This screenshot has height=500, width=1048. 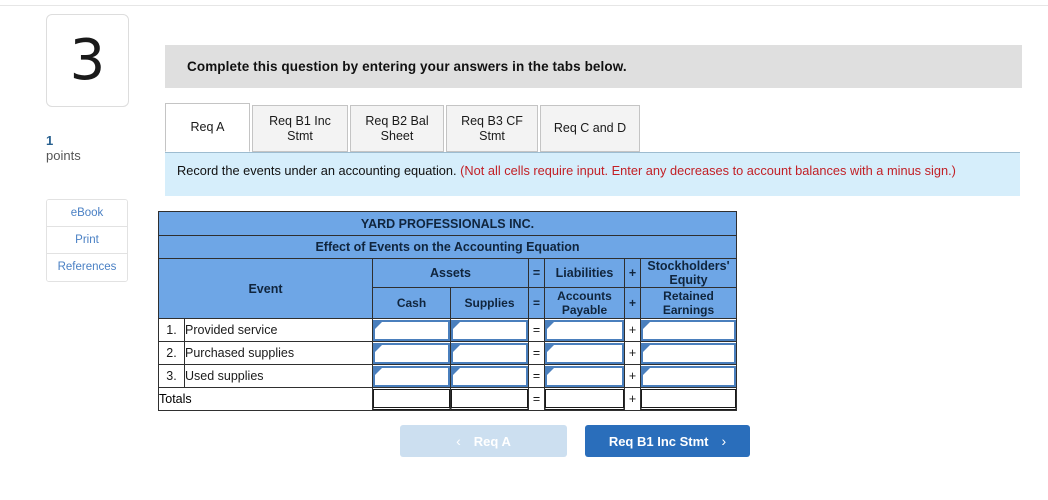 What do you see at coordinates (584, 273) in the screenshot?
I see `header-liabilities: Liabilities` at bounding box center [584, 273].